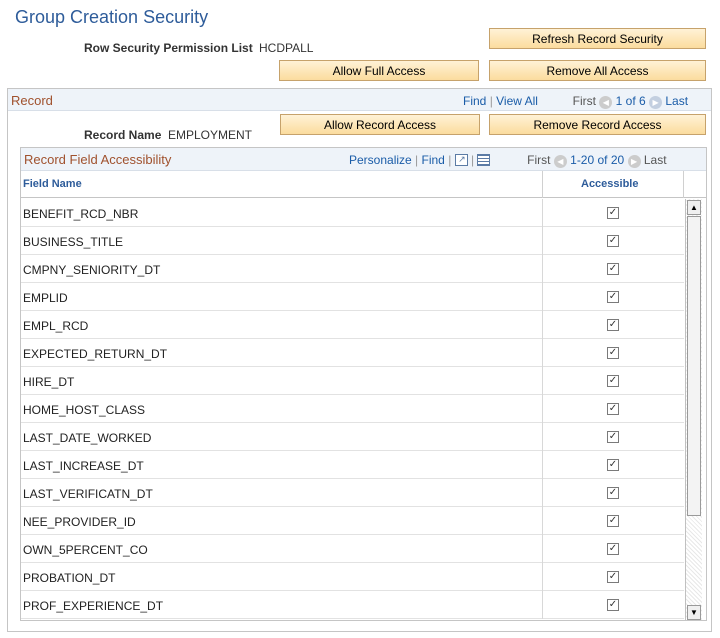 Image resolution: width=720 pixels, height=638 pixels. What do you see at coordinates (584, 101) in the screenshot?
I see `record-first-label: First` at bounding box center [584, 101].